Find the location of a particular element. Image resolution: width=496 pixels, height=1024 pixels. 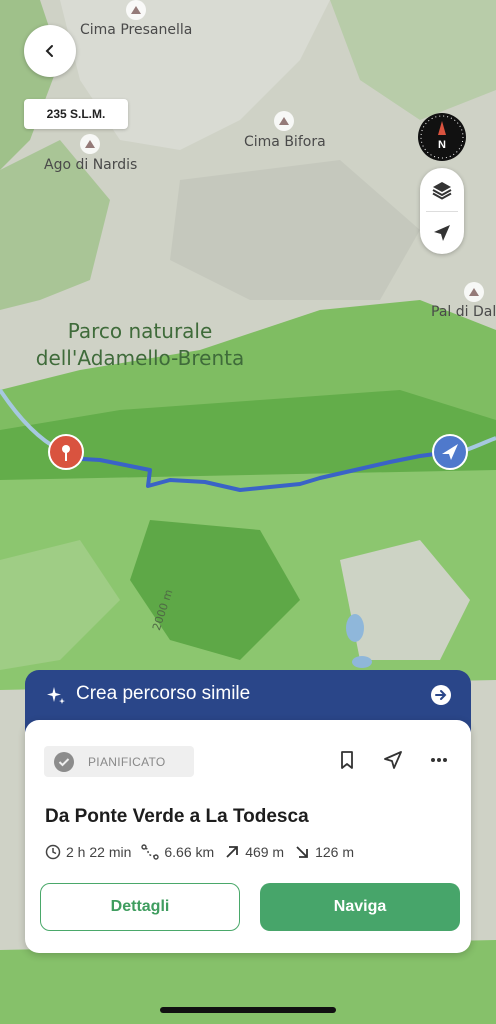

route-stats: 2 h 22 min 6.66 km 469 m 126 m is located at coordinates (204, 852).